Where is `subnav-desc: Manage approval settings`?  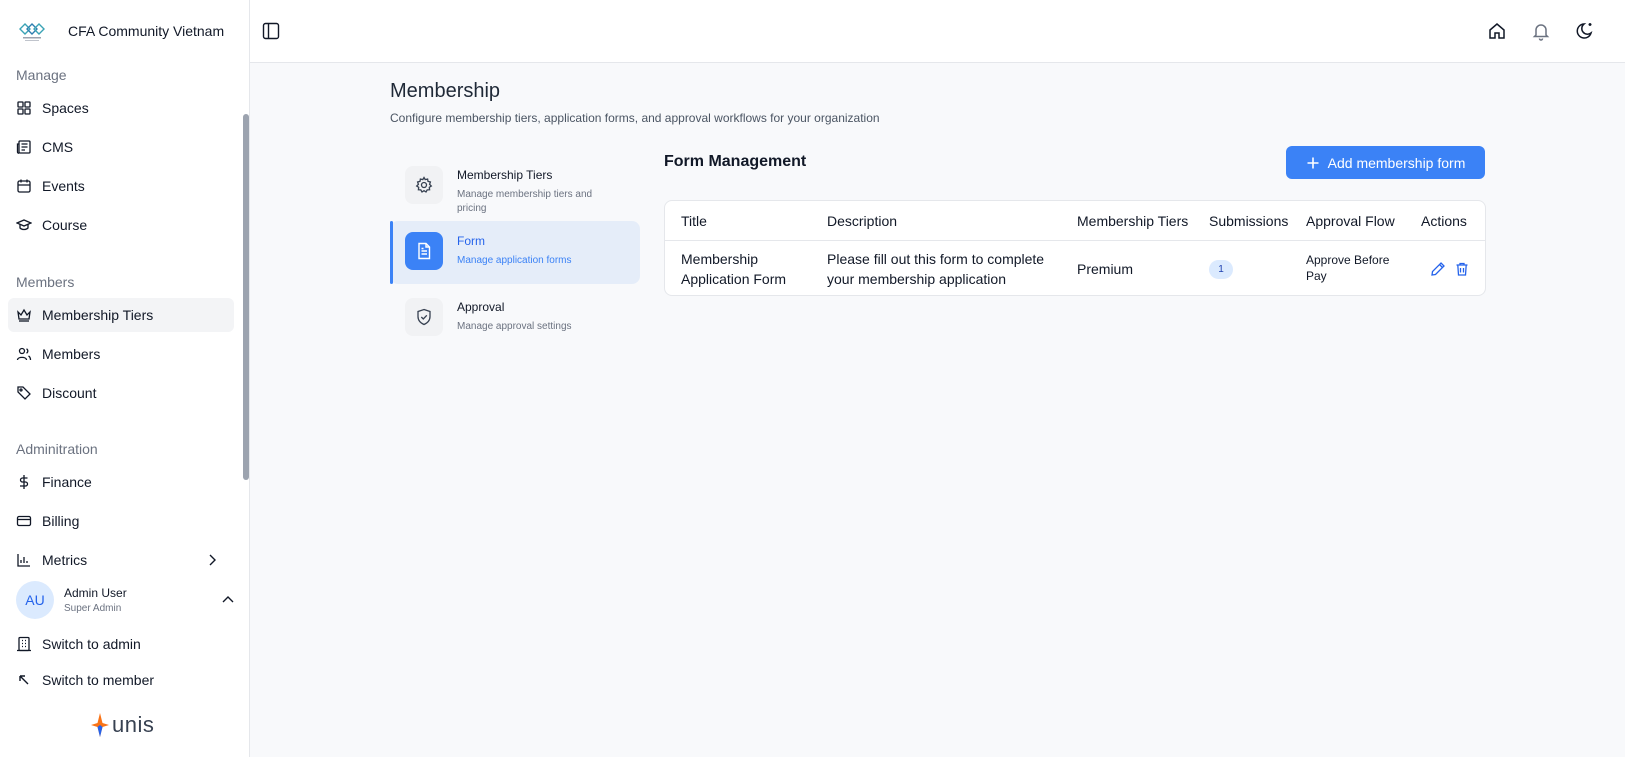
subnav-desc: Manage approval settings is located at coordinates (514, 326).